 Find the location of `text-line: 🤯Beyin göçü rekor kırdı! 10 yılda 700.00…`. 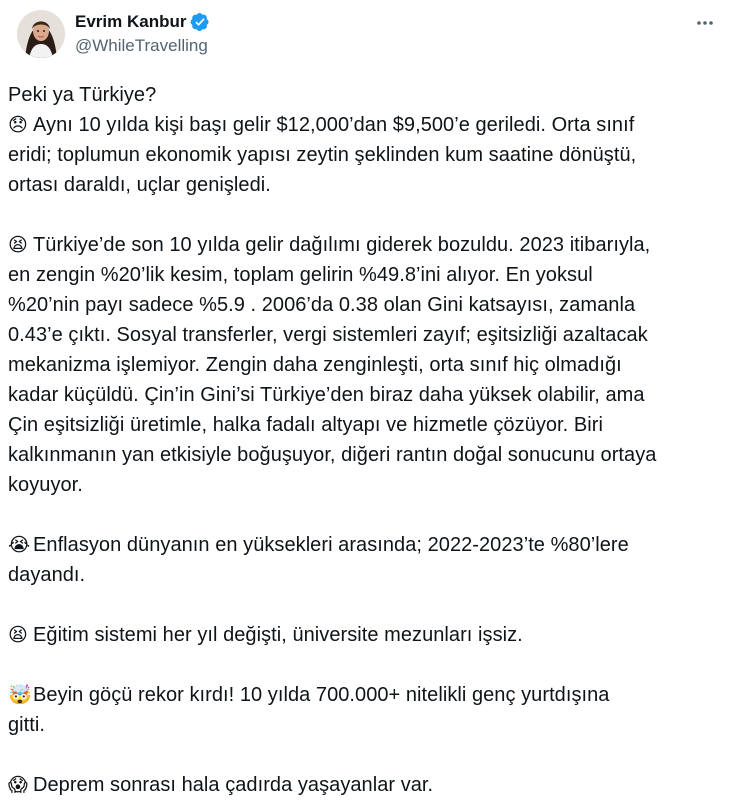

text-line: 🤯Beyin göçü rekor kırdı! 10 yılda 700.00… is located at coordinates (369, 695).